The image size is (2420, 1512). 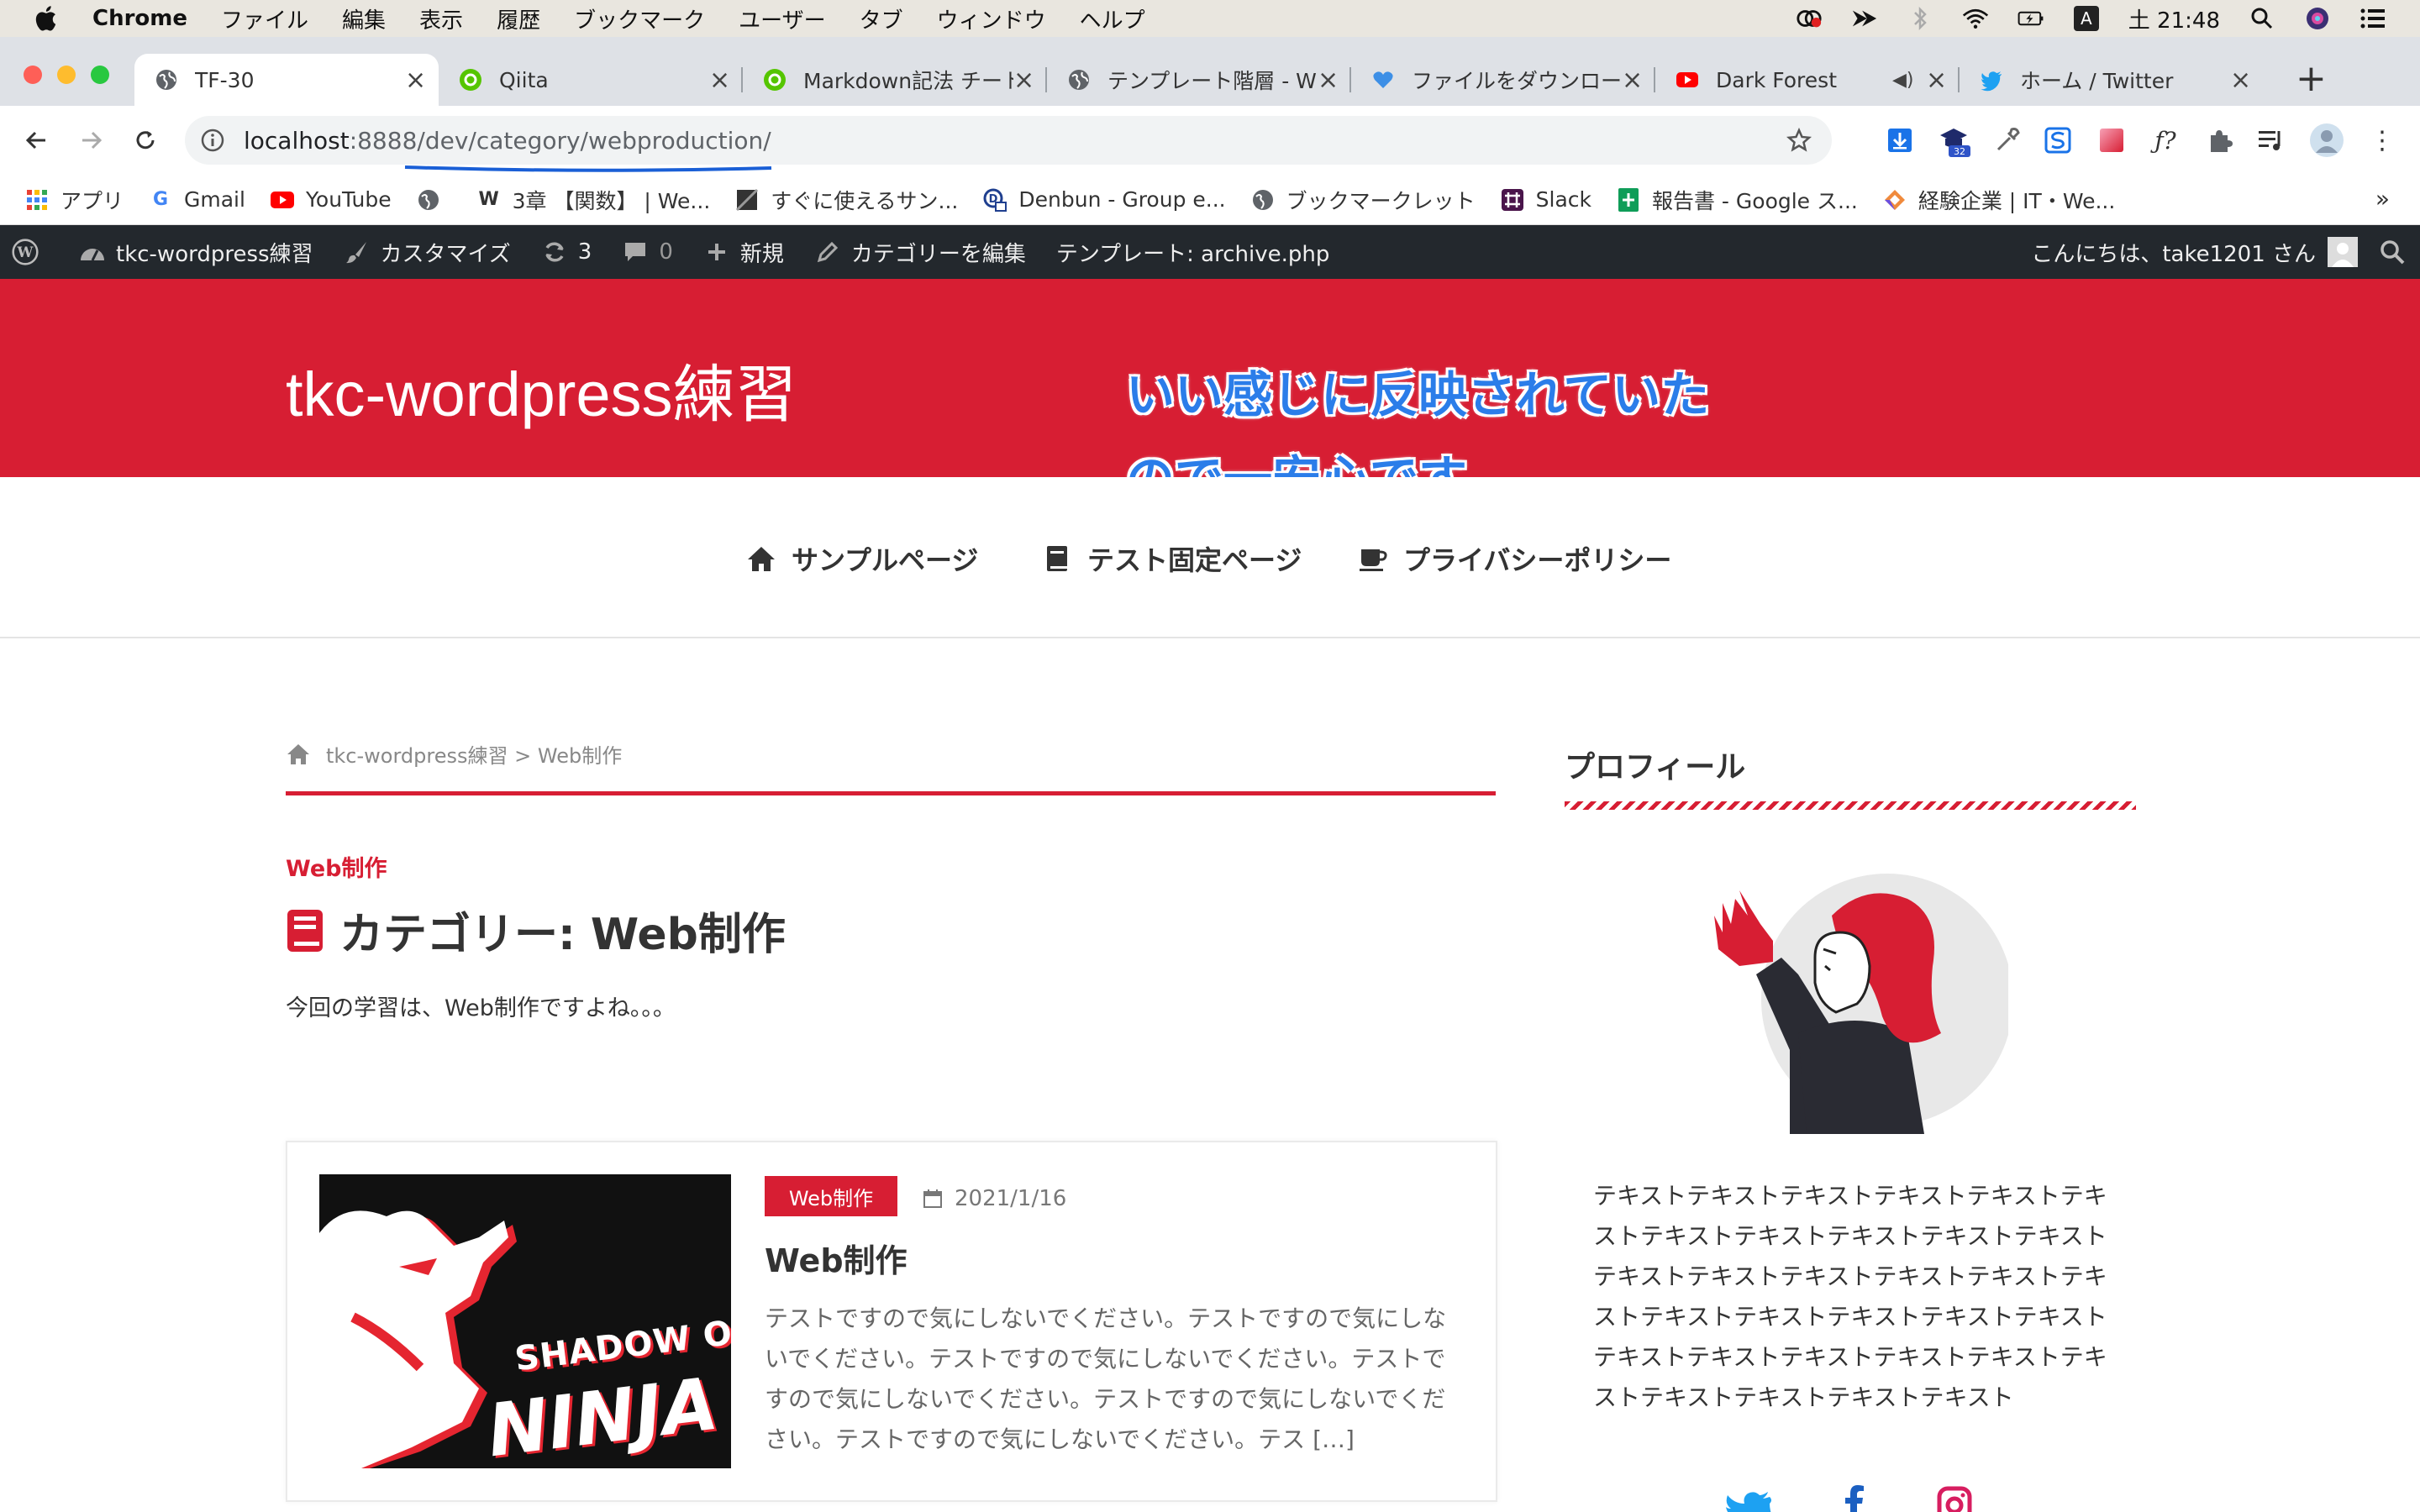 I want to click on post-thumbnail: SHADOW OF NINJA, so click(x=525, y=1321).